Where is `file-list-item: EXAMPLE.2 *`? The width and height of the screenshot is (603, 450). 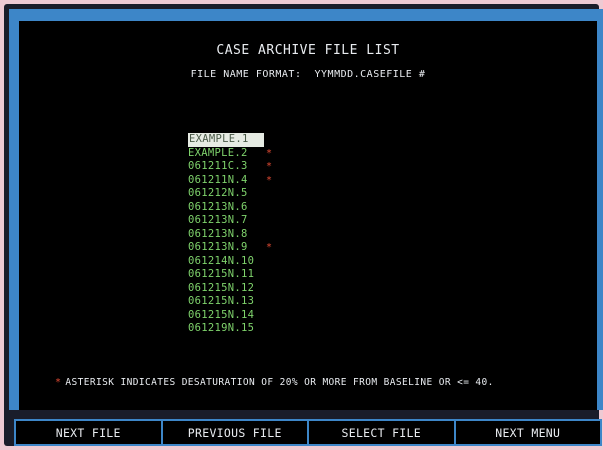
file-list-item: EXAMPLE.2 * is located at coordinates (230, 154).